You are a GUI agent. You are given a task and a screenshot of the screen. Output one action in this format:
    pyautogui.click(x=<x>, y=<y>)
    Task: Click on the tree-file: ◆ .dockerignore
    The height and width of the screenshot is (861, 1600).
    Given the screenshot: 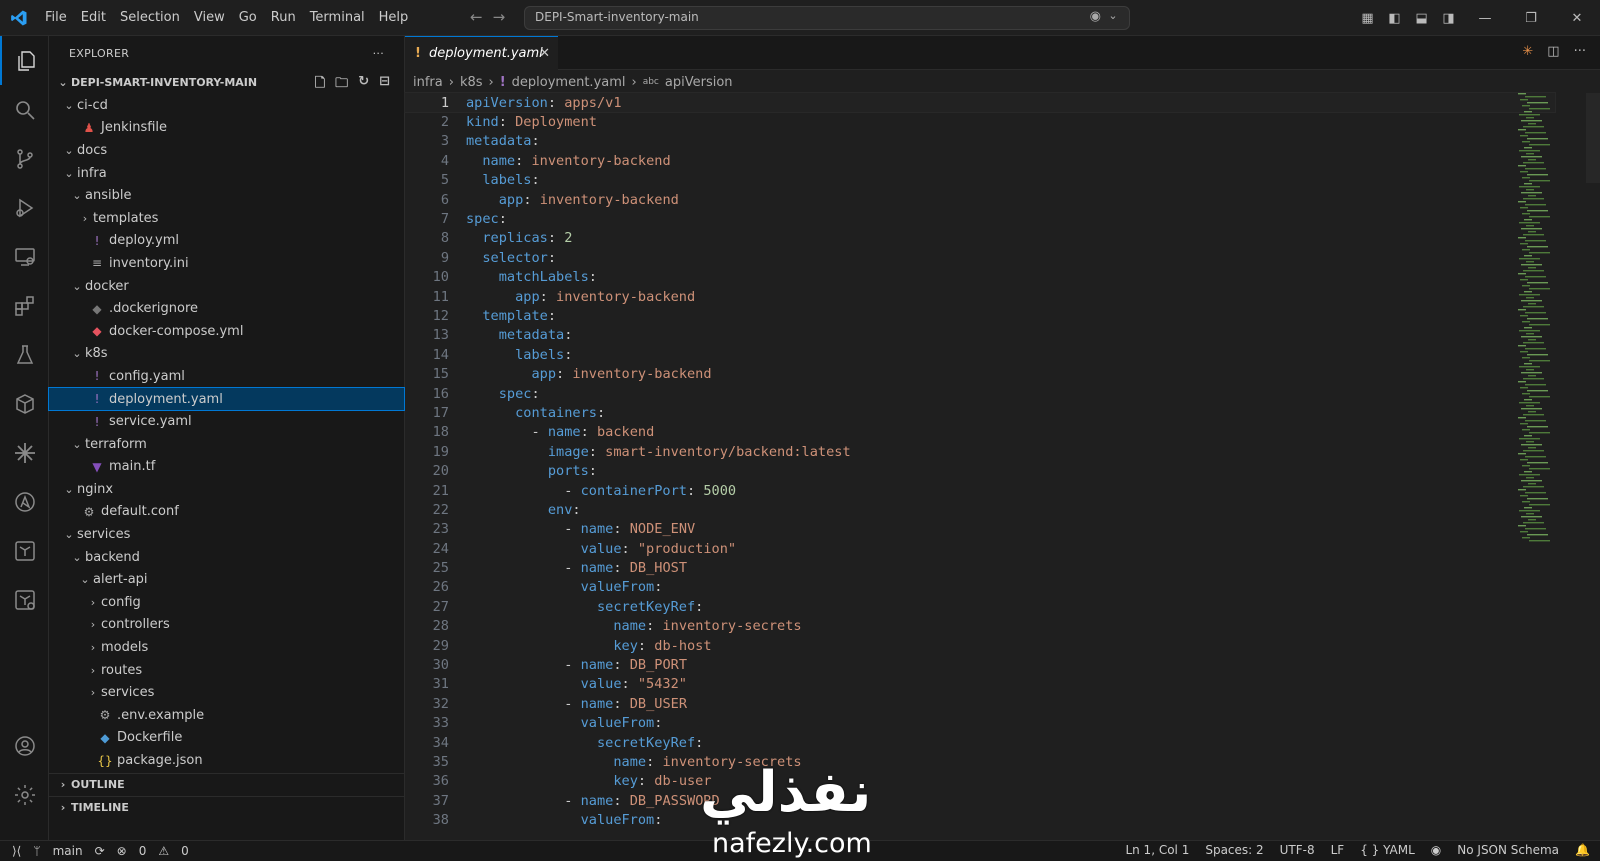 What is the action you would take?
    pyautogui.click(x=226, y=308)
    